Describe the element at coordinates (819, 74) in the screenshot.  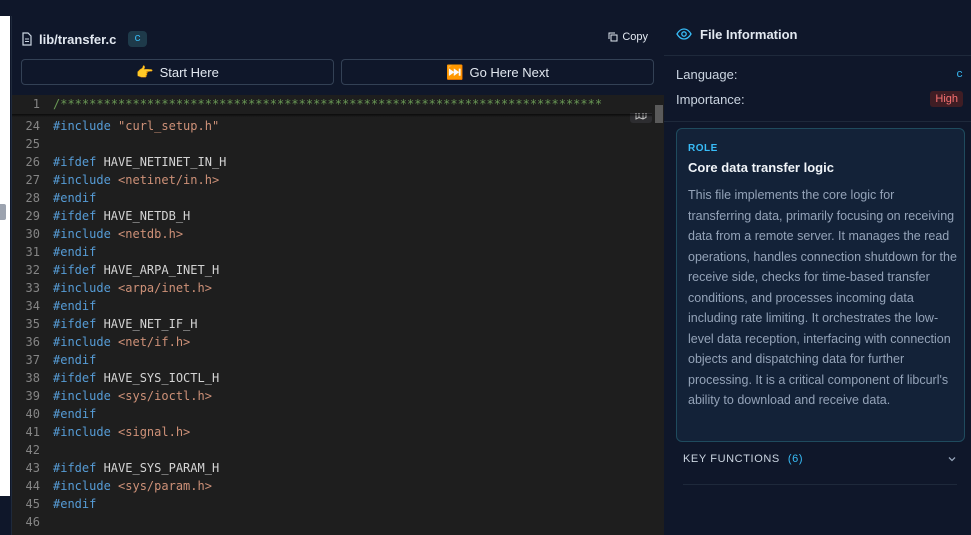
I see `language-row: Language: c` at that location.